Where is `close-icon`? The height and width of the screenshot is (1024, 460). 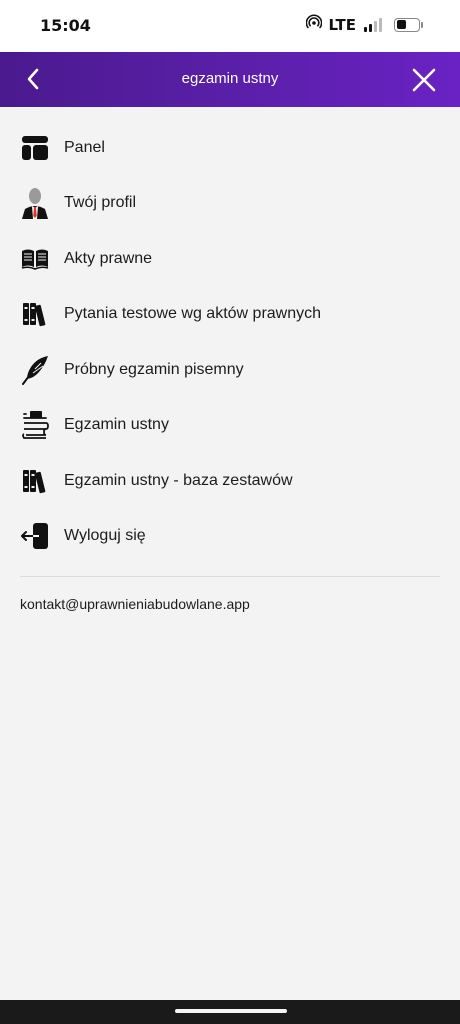 close-icon is located at coordinates (424, 80).